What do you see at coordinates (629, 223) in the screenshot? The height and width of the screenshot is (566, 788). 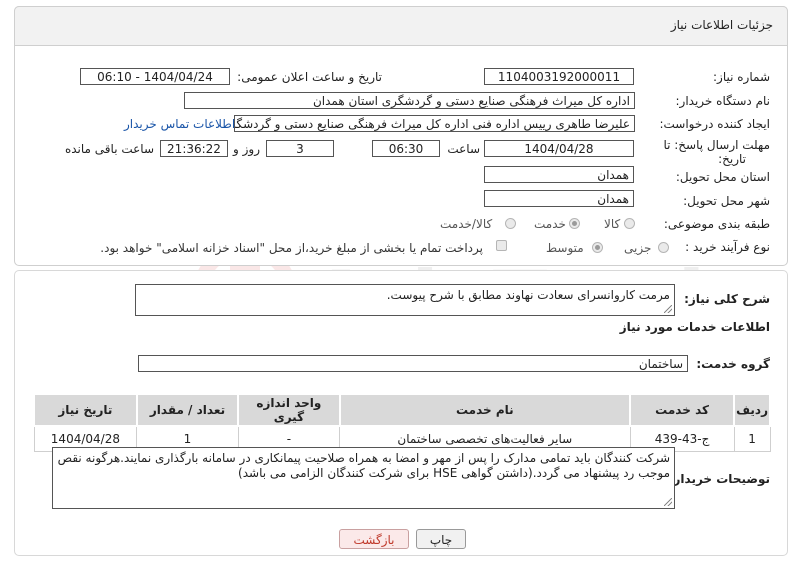 I see `category-option-goods-radio` at bounding box center [629, 223].